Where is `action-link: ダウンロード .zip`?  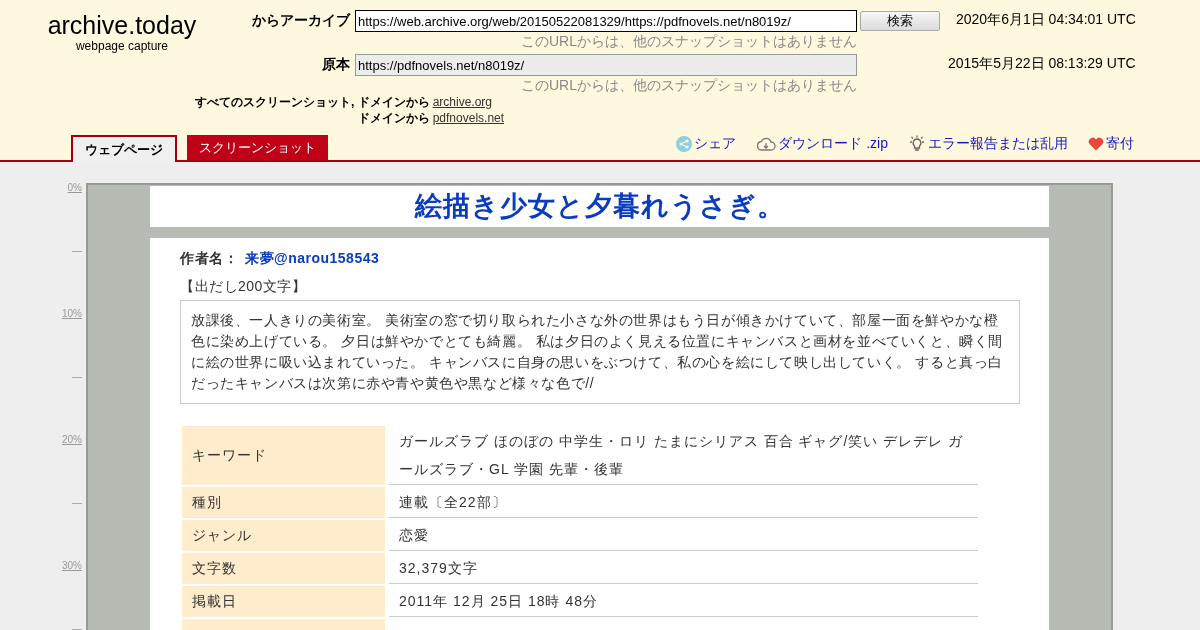 action-link: ダウンロード .zip is located at coordinates (822, 143).